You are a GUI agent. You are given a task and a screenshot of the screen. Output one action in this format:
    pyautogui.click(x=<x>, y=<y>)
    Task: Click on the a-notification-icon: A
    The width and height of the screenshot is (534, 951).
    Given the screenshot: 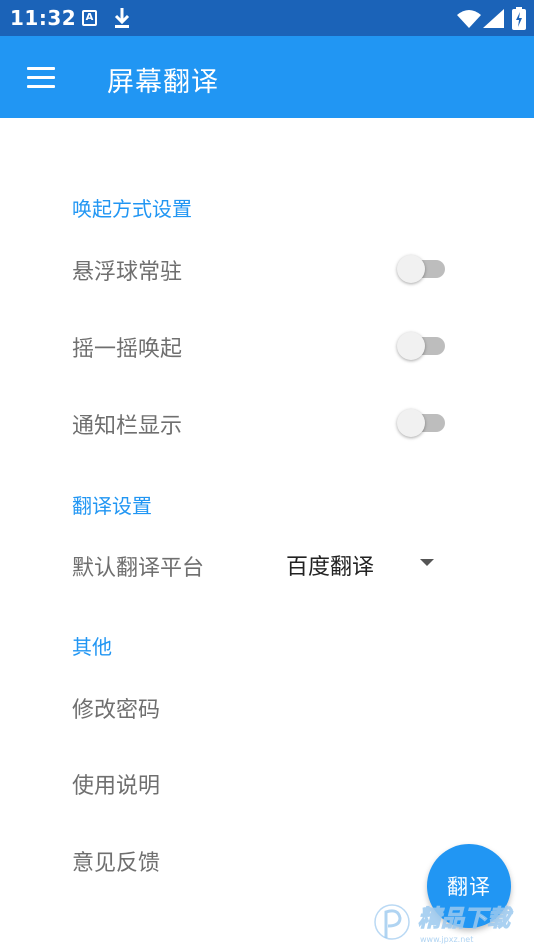 What is the action you would take?
    pyautogui.click(x=89, y=18)
    